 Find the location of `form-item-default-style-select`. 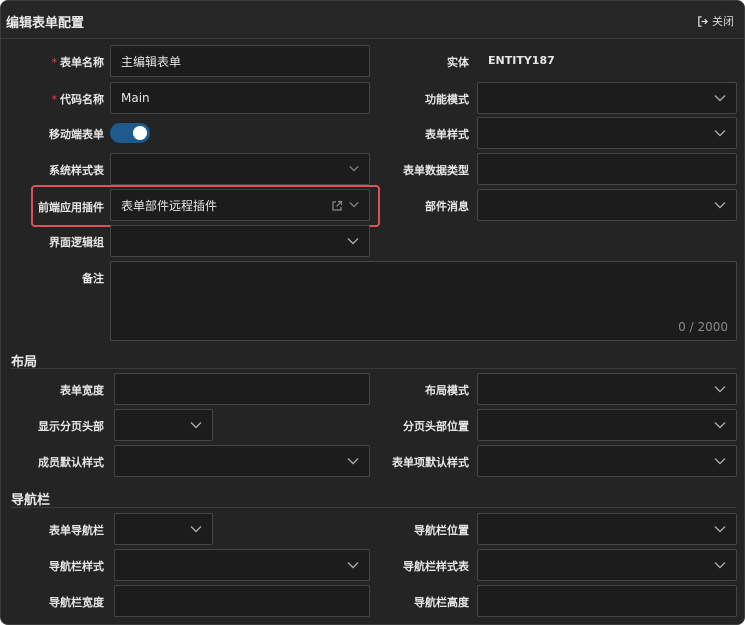

form-item-default-style-select is located at coordinates (607, 461).